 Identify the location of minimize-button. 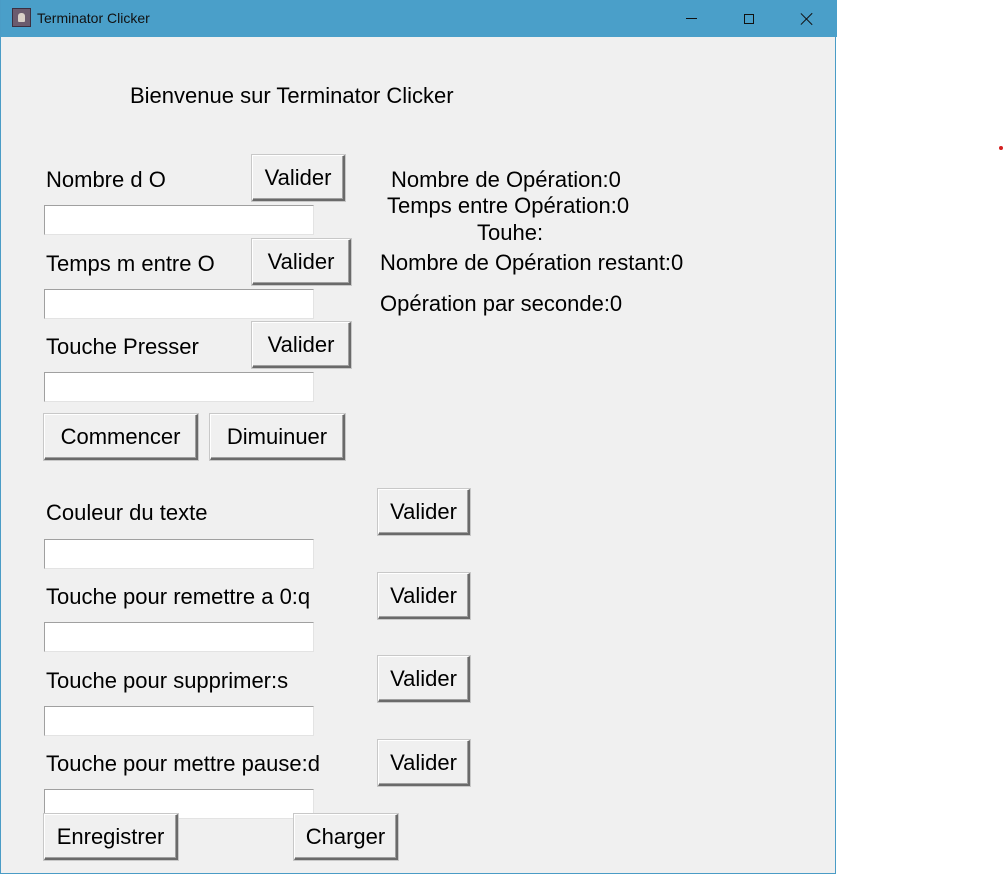
(691, 18).